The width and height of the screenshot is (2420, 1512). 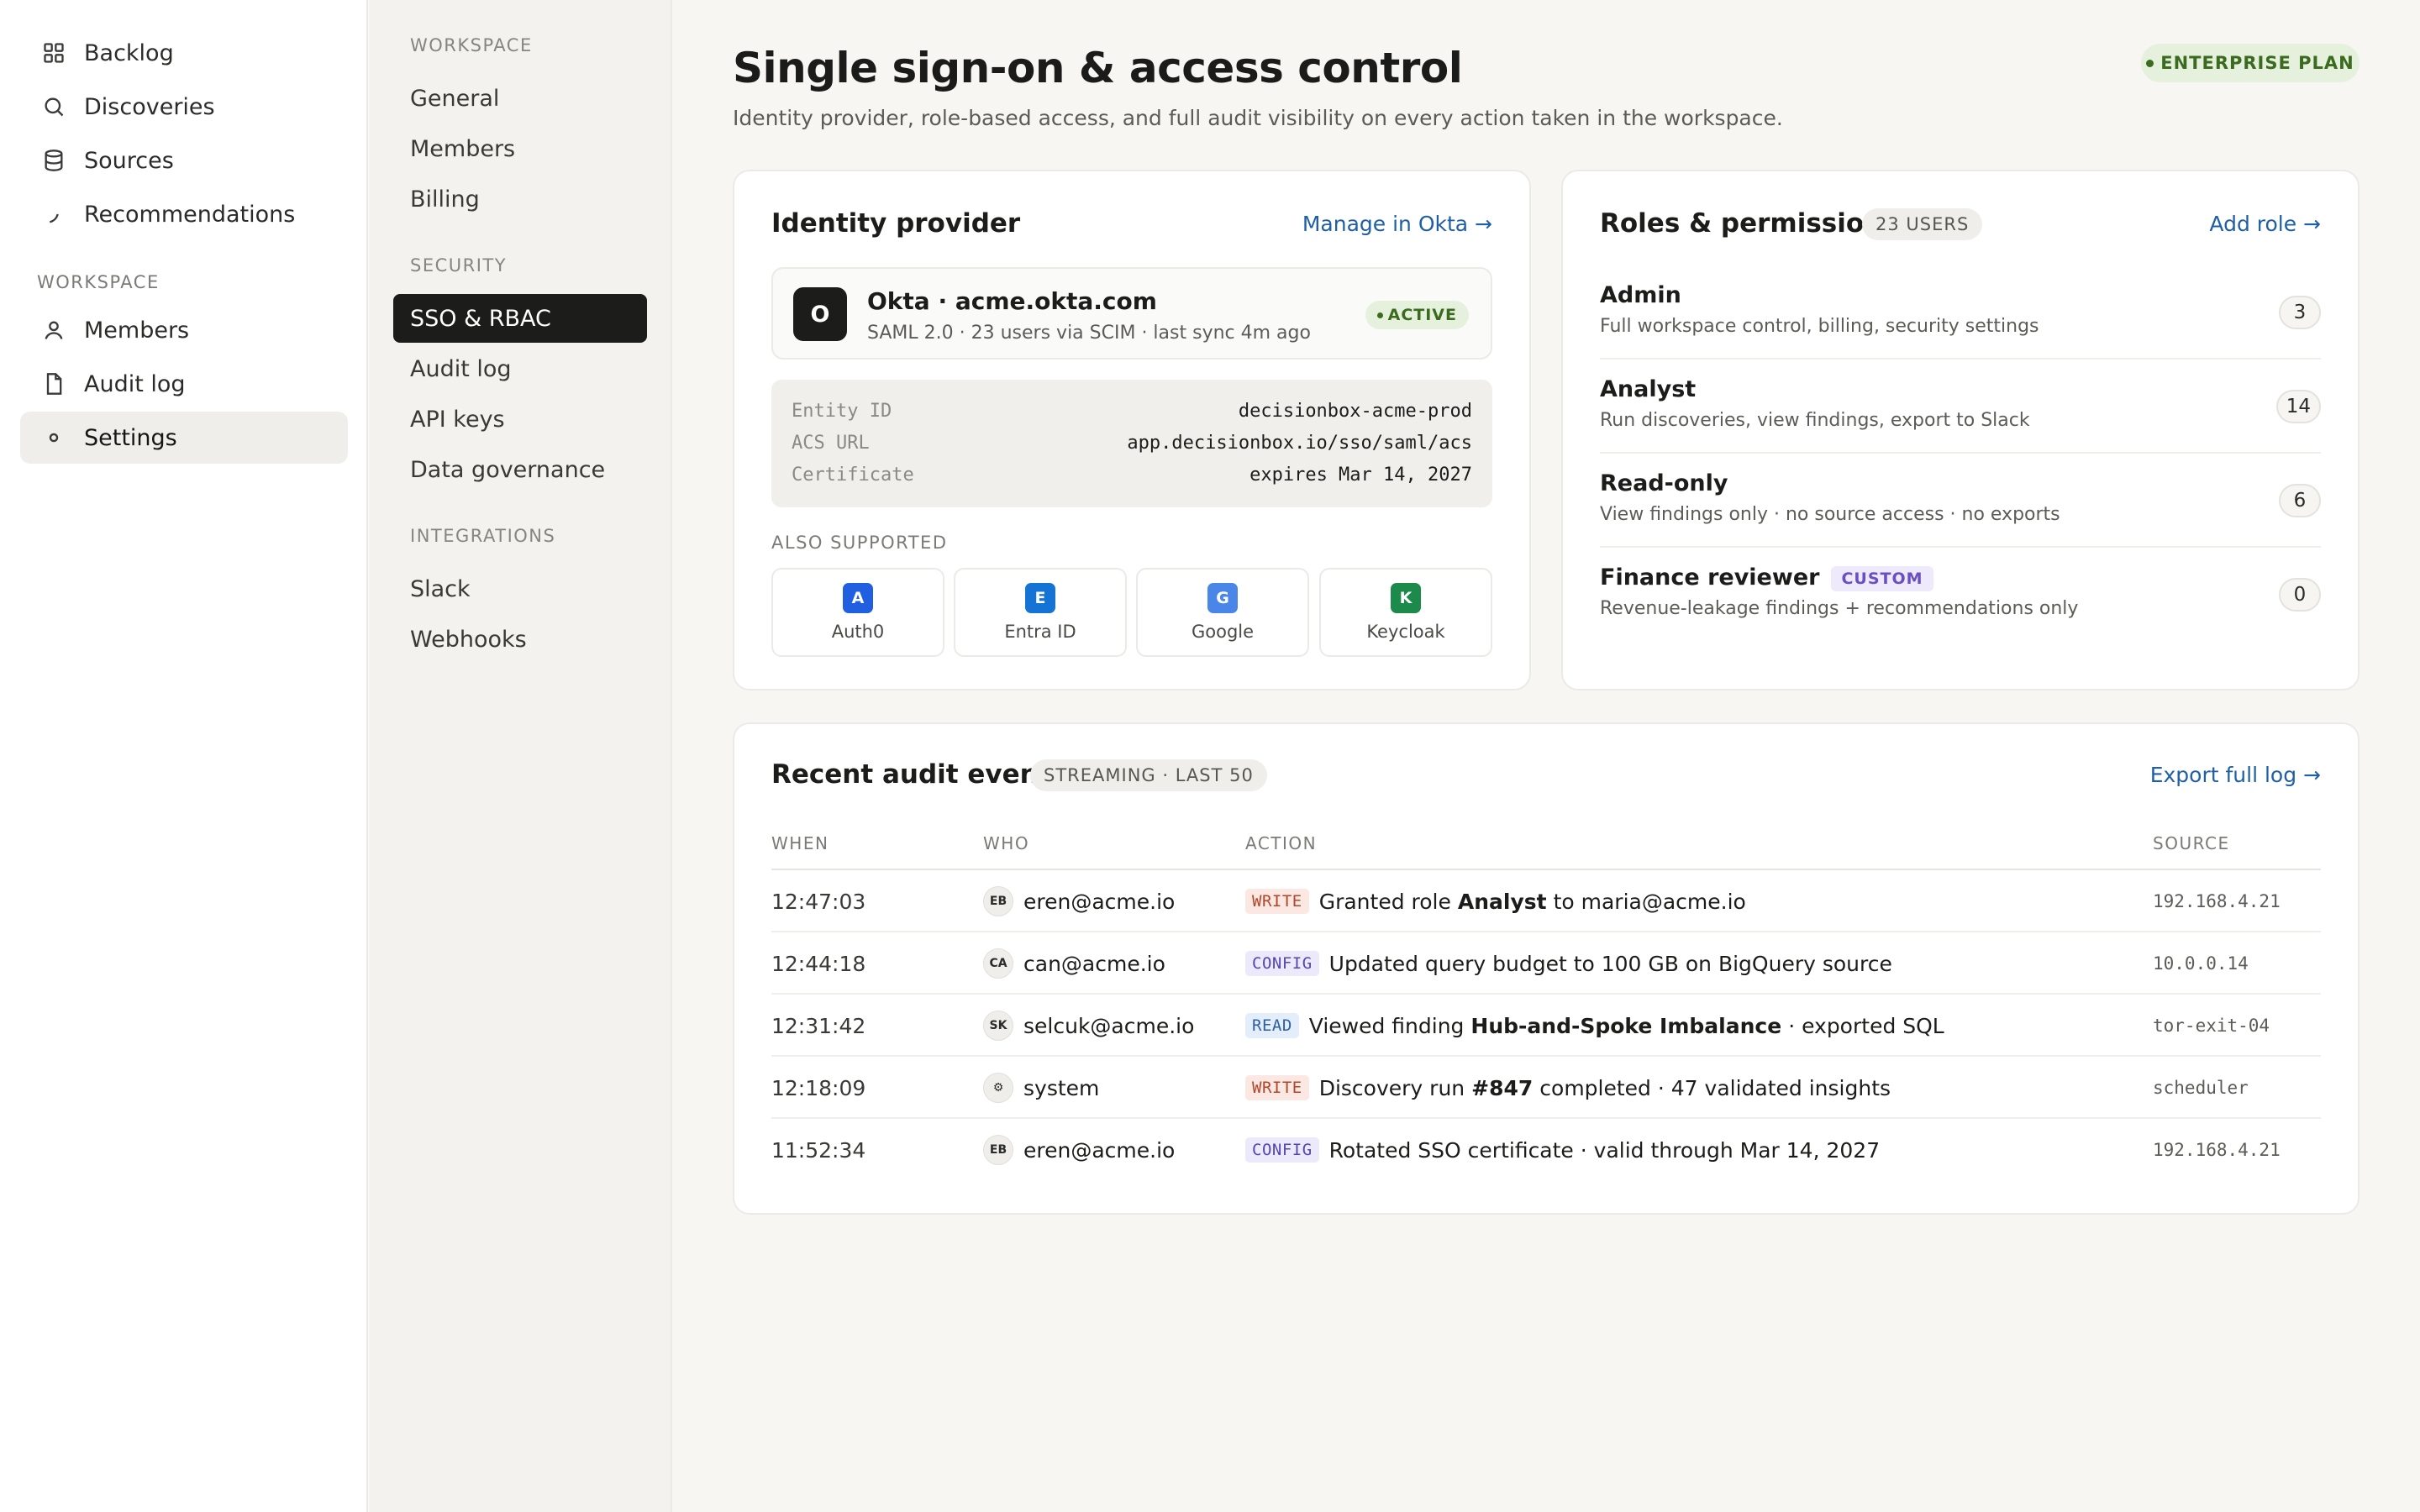 What do you see at coordinates (1710, 577) in the screenshot?
I see `role-name: Finance reviewer` at bounding box center [1710, 577].